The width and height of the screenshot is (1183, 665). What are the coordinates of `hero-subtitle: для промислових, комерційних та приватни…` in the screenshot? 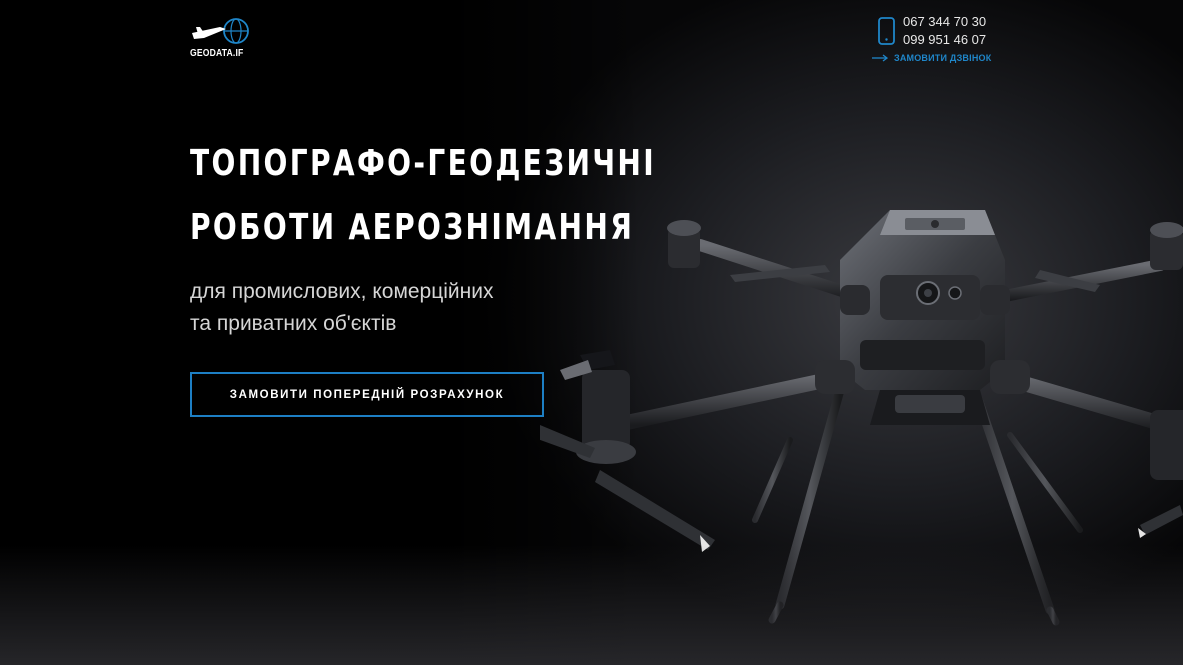 It's located at (342, 308).